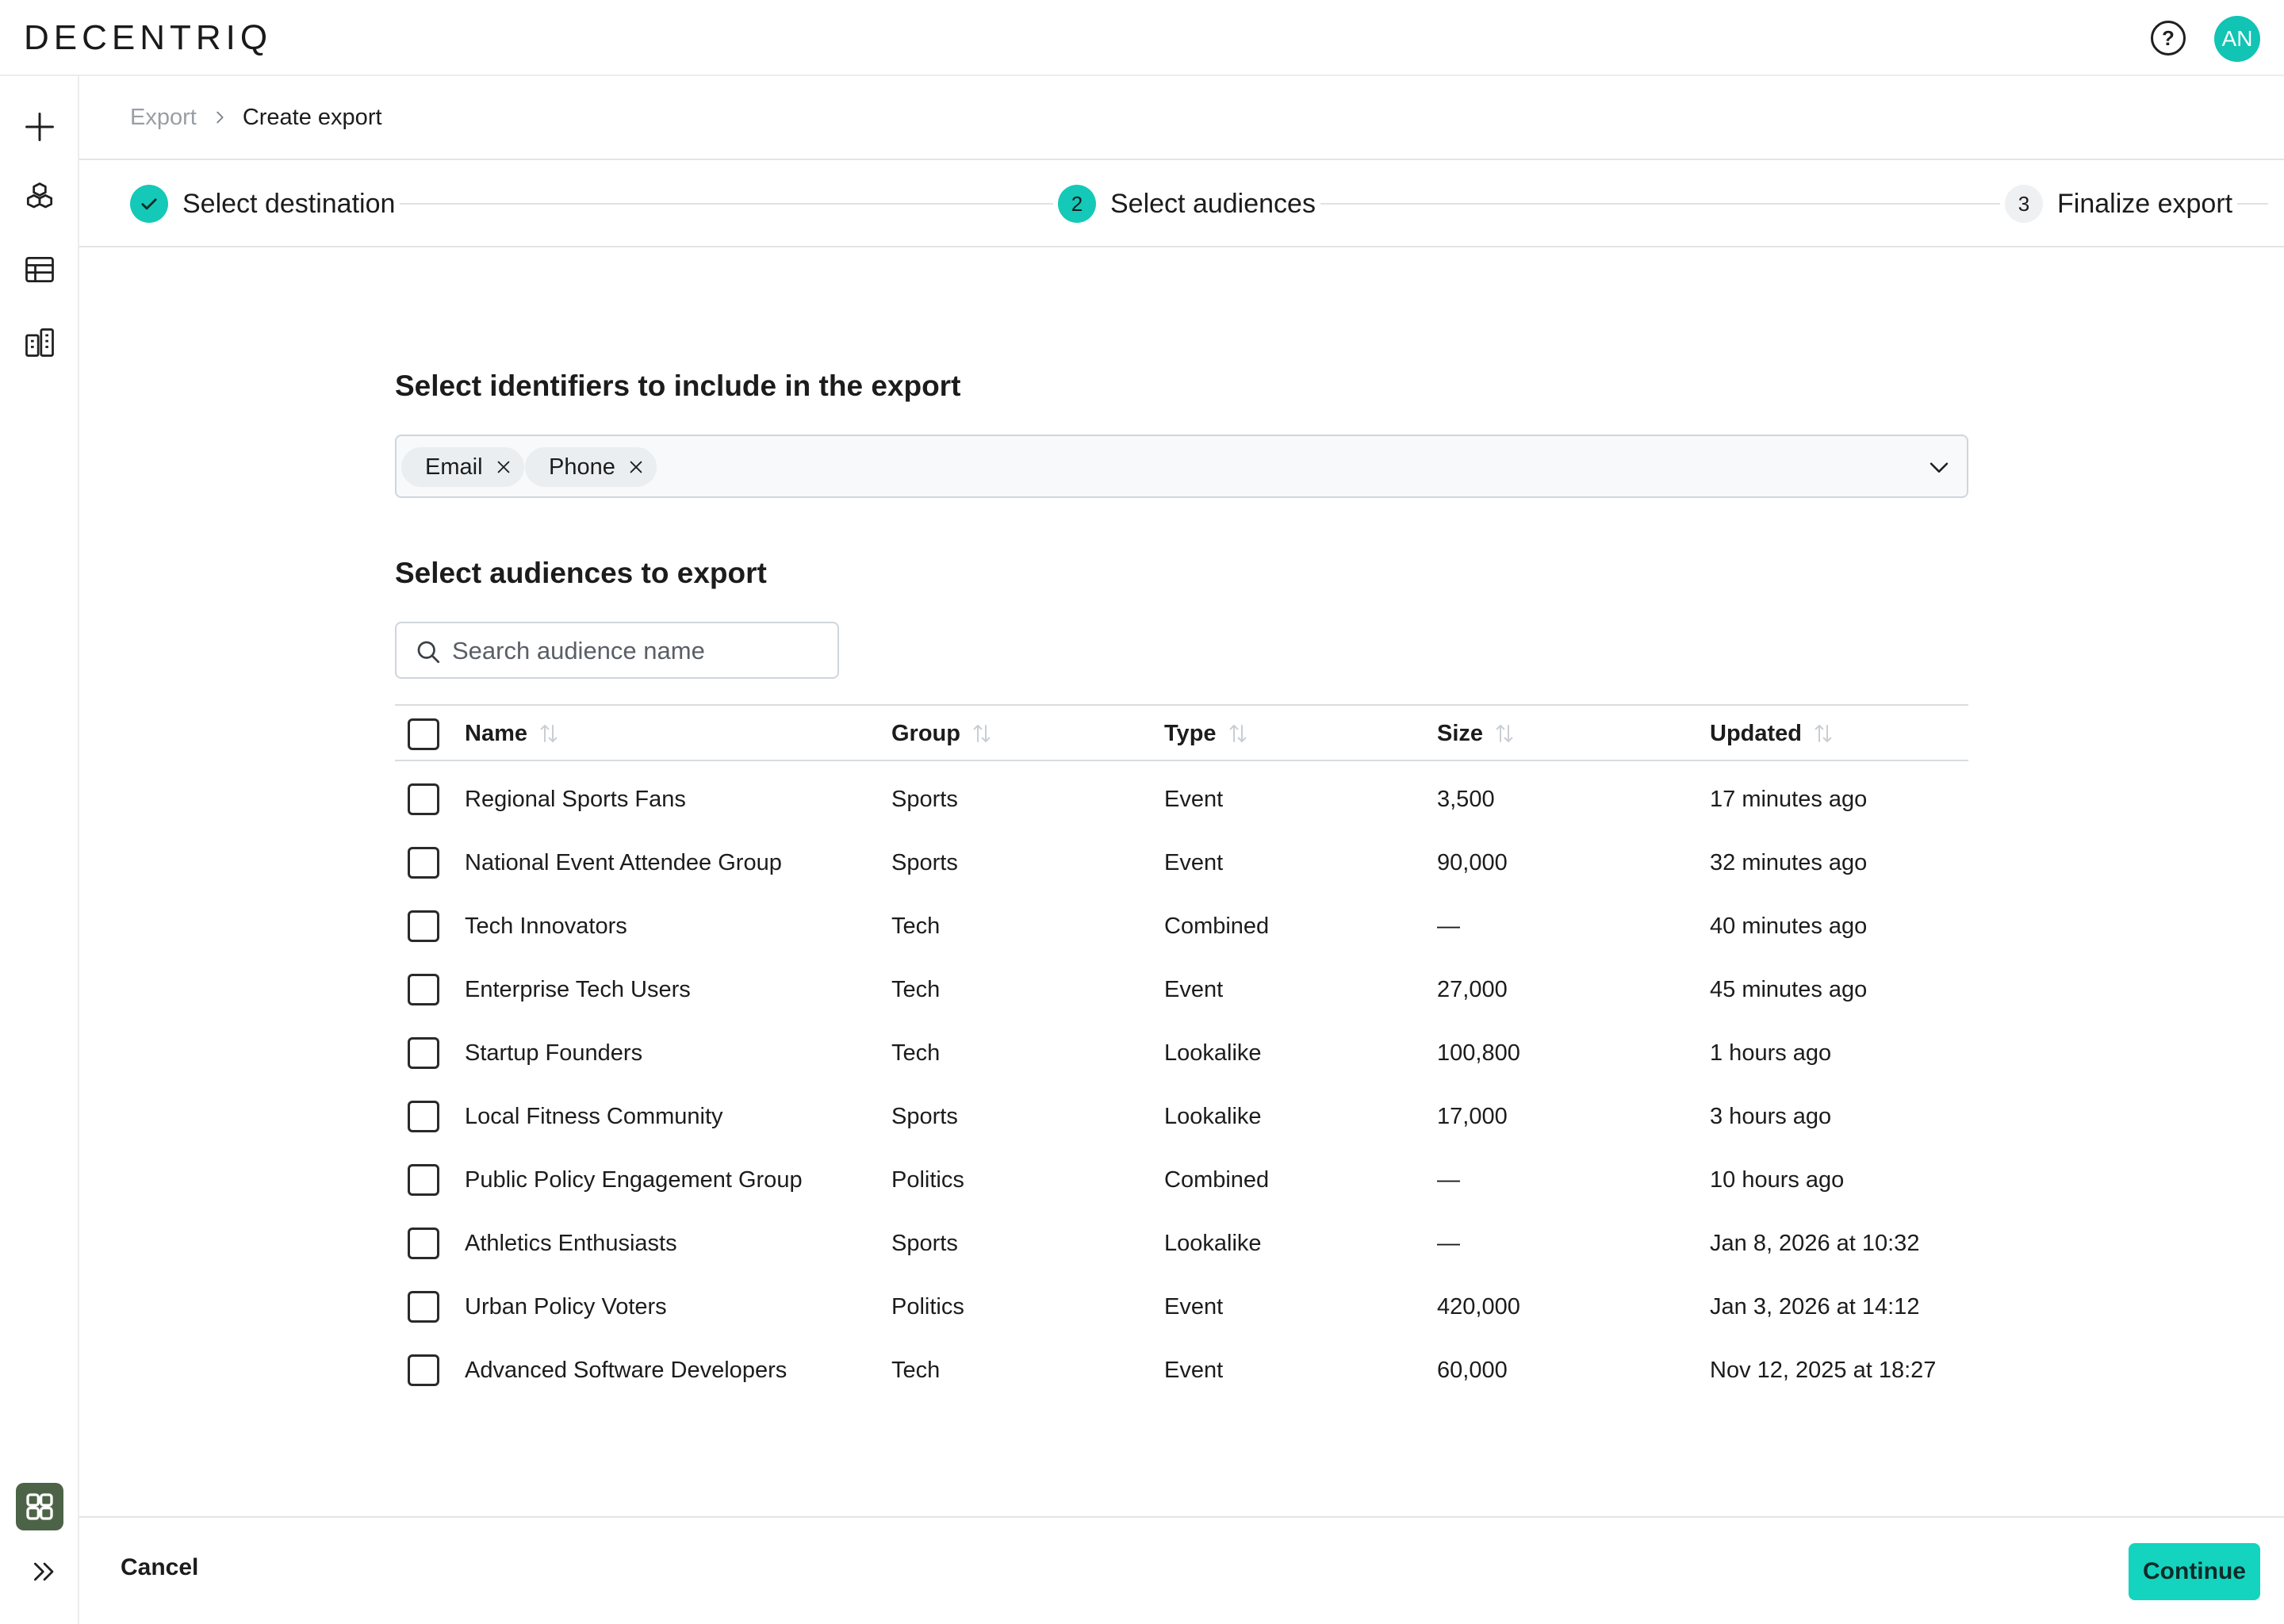  I want to click on select-all-checkbox, so click(423, 734).